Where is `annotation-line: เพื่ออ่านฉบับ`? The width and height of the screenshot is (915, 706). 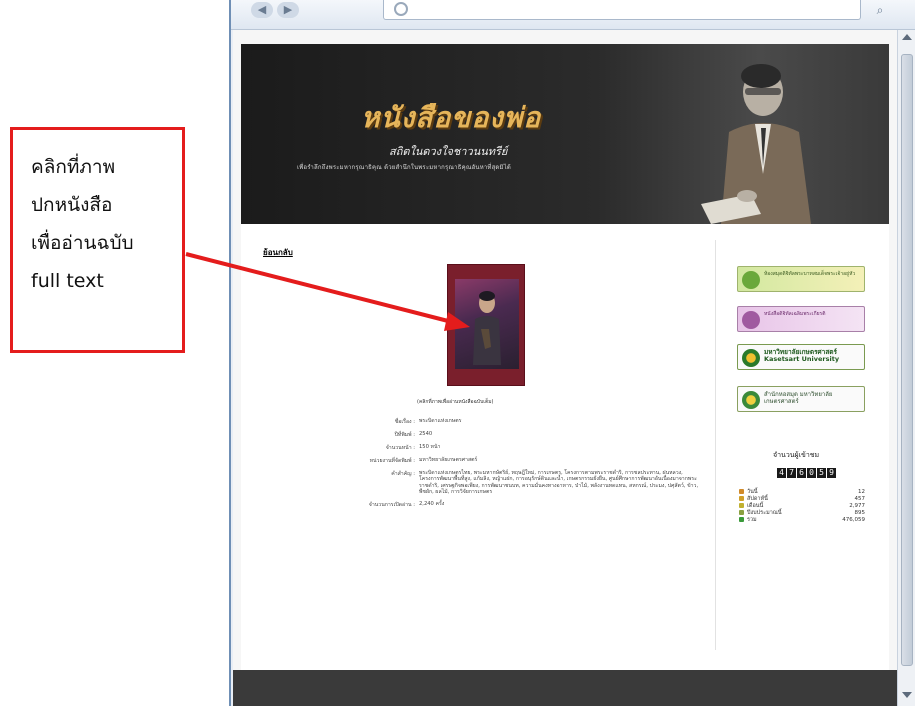 annotation-line: เพื่ออ่านฉบับ is located at coordinates (82, 243).